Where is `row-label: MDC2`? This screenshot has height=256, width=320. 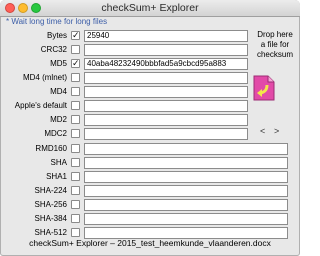 row-label: MDC2 is located at coordinates (55, 133).